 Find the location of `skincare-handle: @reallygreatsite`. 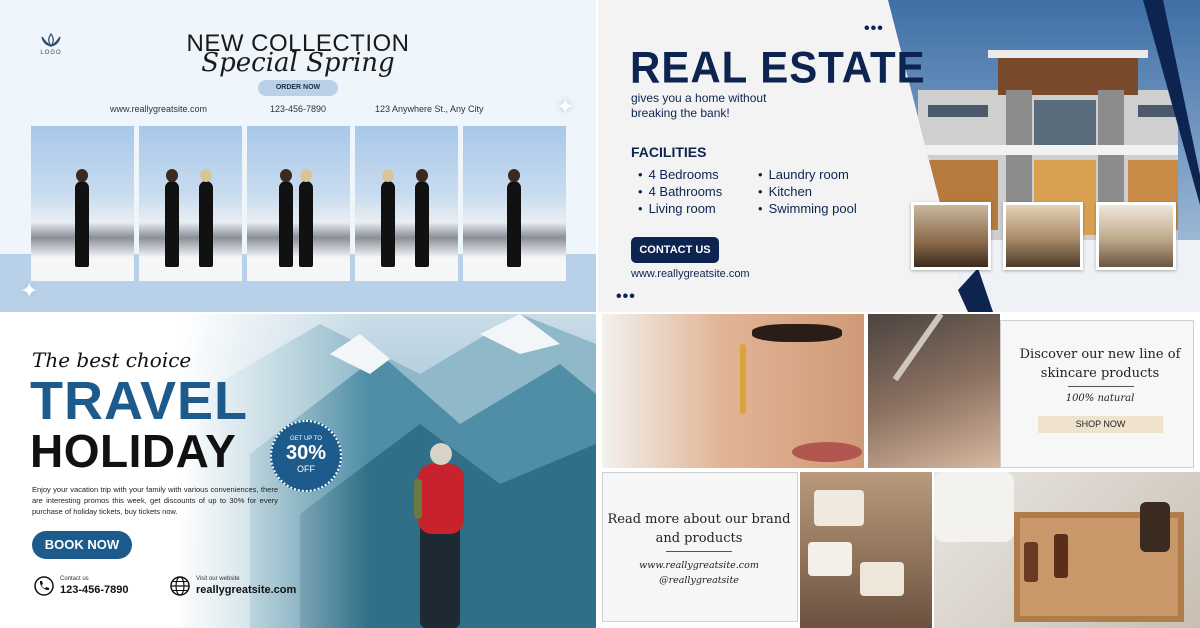

skincare-handle: @reallygreatsite is located at coordinates (699, 580).